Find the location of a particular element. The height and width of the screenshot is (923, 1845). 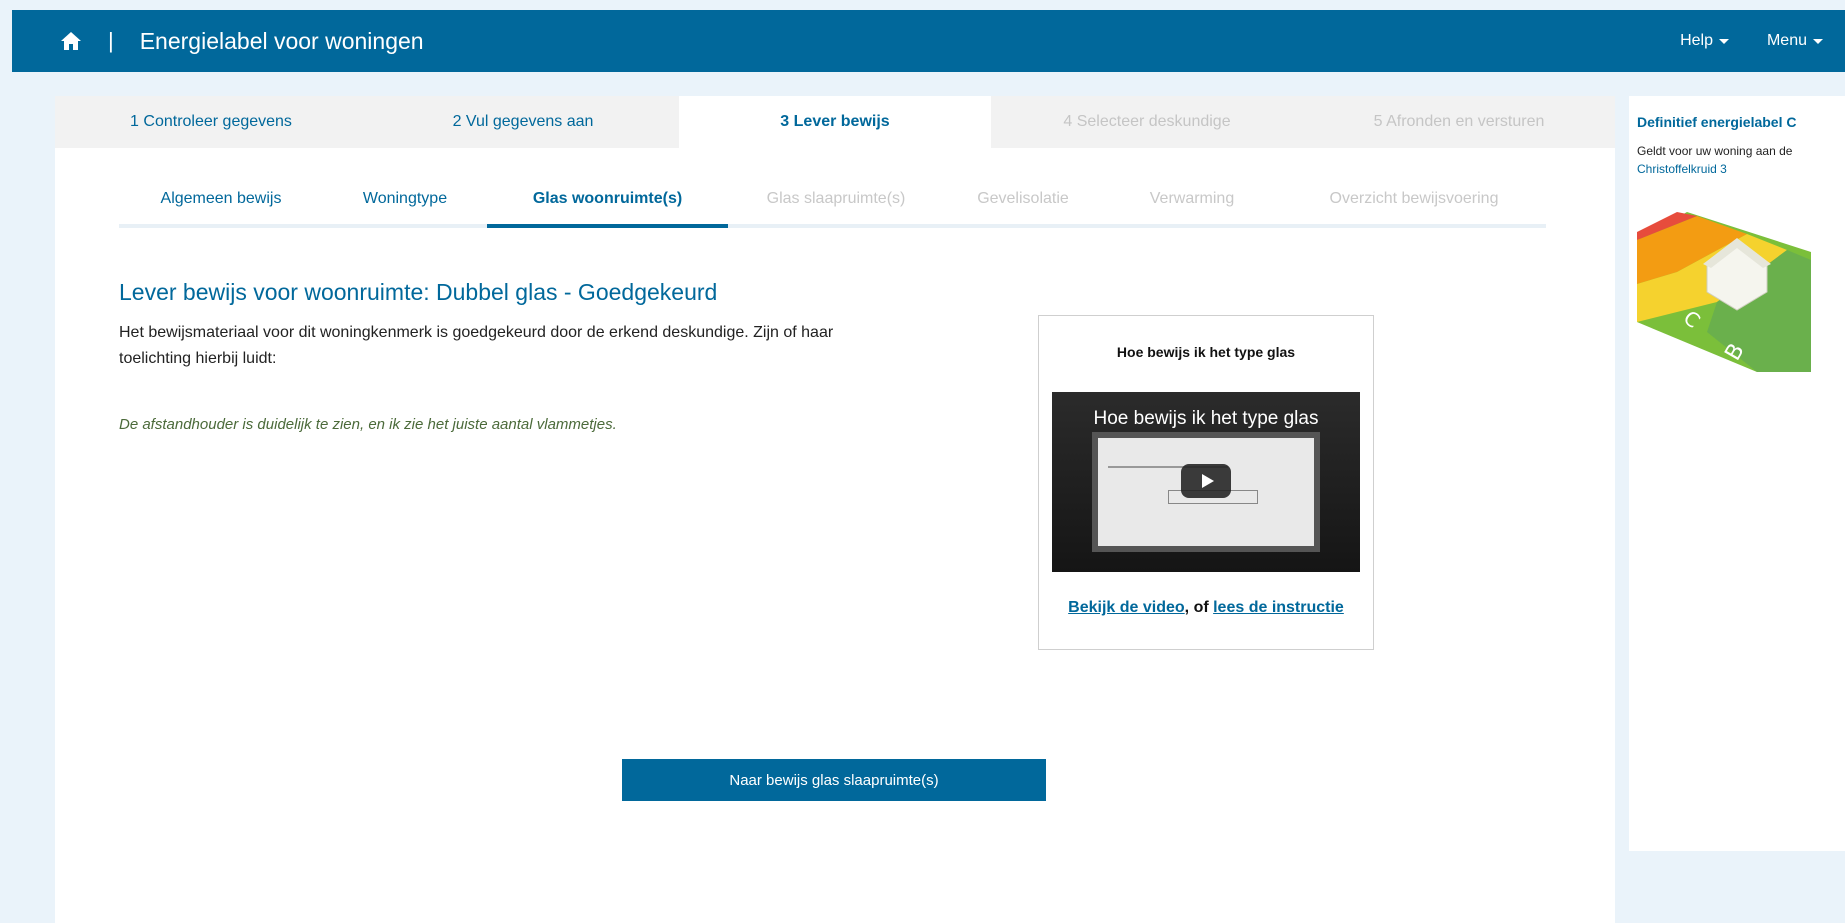

top-right-menu: Help Menu is located at coordinates (1751, 41).